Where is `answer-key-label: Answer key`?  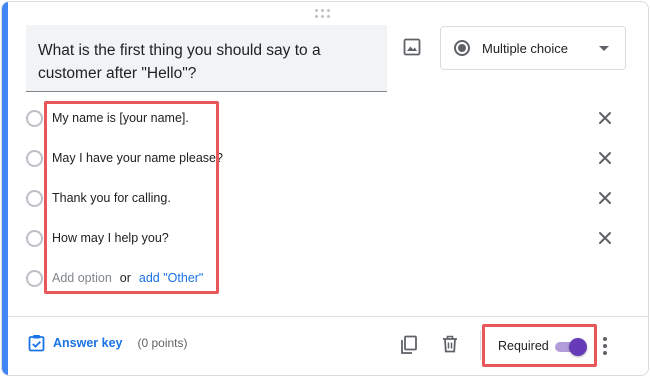 answer-key-label: Answer key is located at coordinates (88, 343).